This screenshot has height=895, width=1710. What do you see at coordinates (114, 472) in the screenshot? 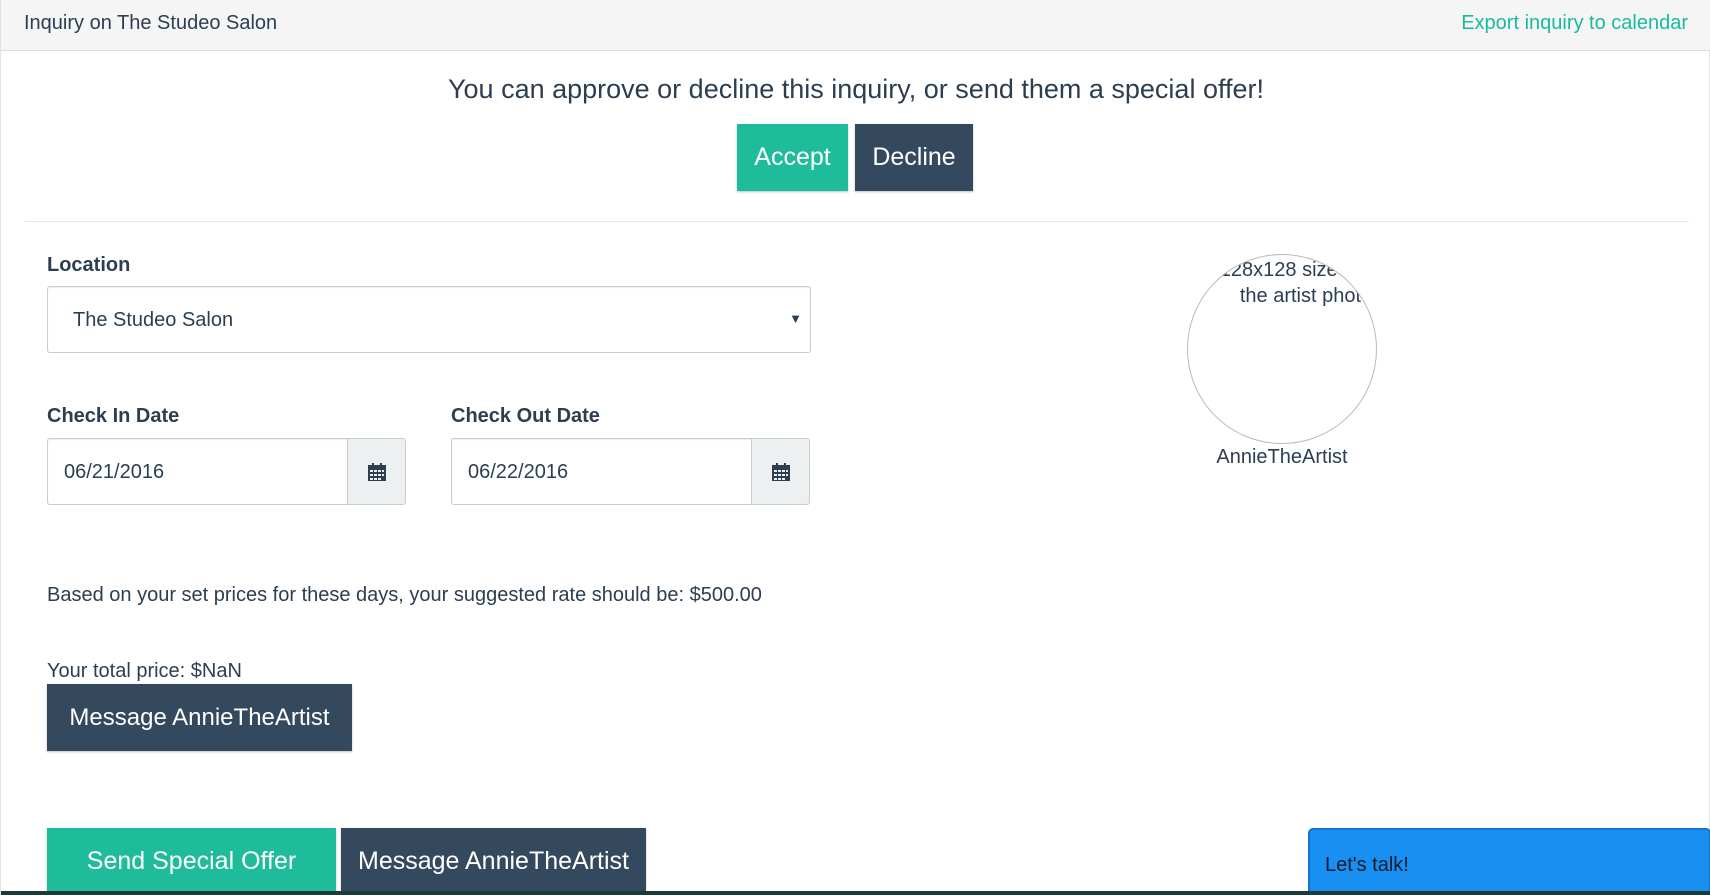
I see `check-in-date-value: 06/21/2016` at bounding box center [114, 472].